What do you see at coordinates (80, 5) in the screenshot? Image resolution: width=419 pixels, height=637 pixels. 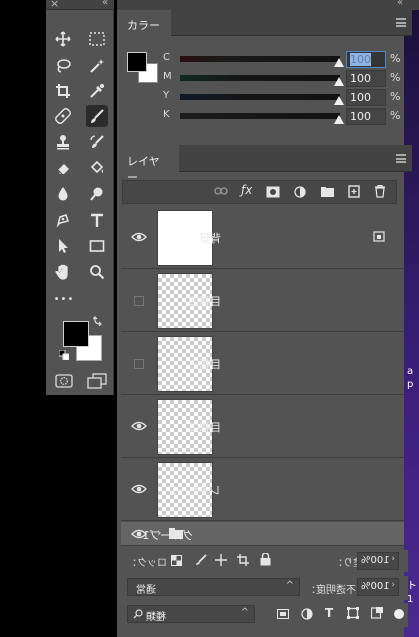 I see `tools-panel-header: × «` at bounding box center [80, 5].